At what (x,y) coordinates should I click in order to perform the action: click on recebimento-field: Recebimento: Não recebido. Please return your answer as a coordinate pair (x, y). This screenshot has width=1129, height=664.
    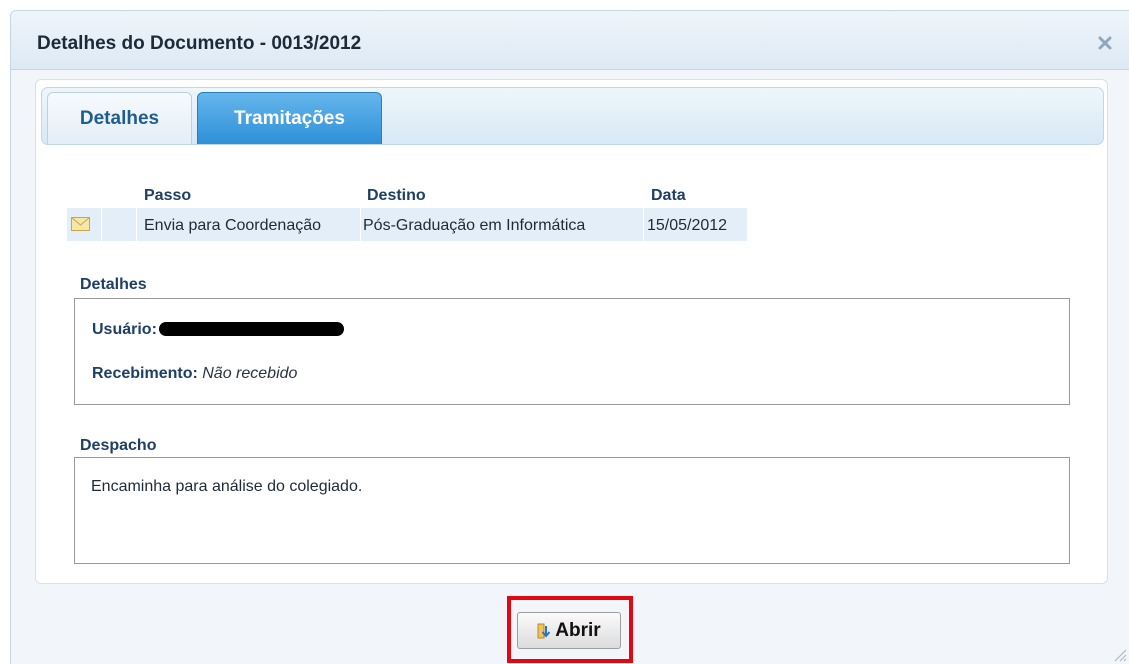
    Looking at the image, I should click on (194, 374).